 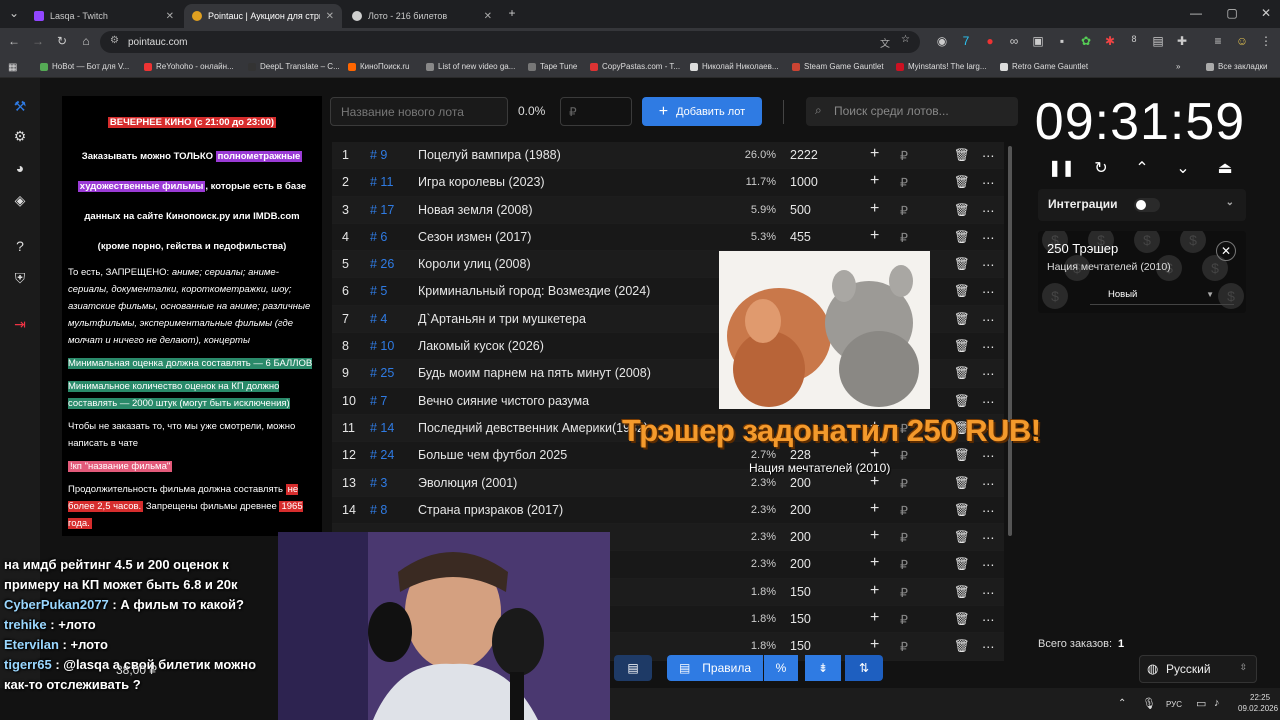 What do you see at coordinates (1162, 296) in the screenshot?
I see `donation-status-select: Новый ▼` at bounding box center [1162, 296].